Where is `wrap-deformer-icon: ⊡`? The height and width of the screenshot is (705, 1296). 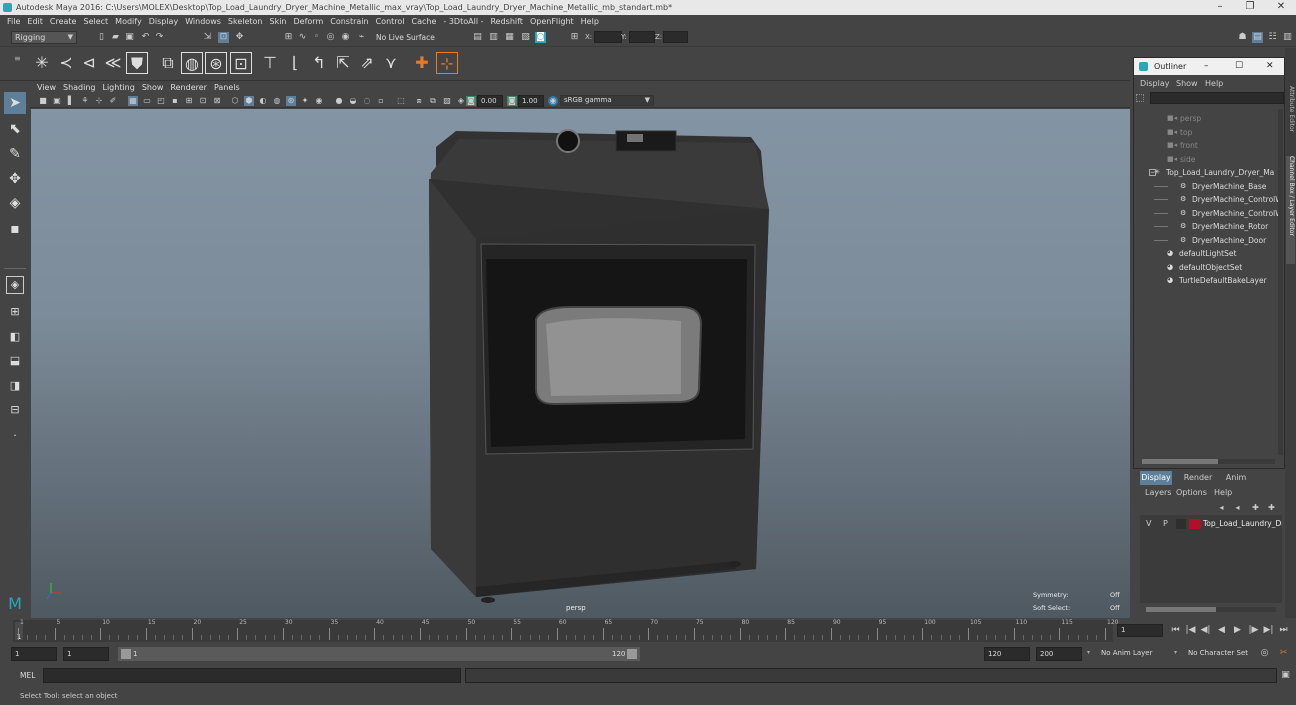
wrap-deformer-icon: ⊡ is located at coordinates (241, 63).